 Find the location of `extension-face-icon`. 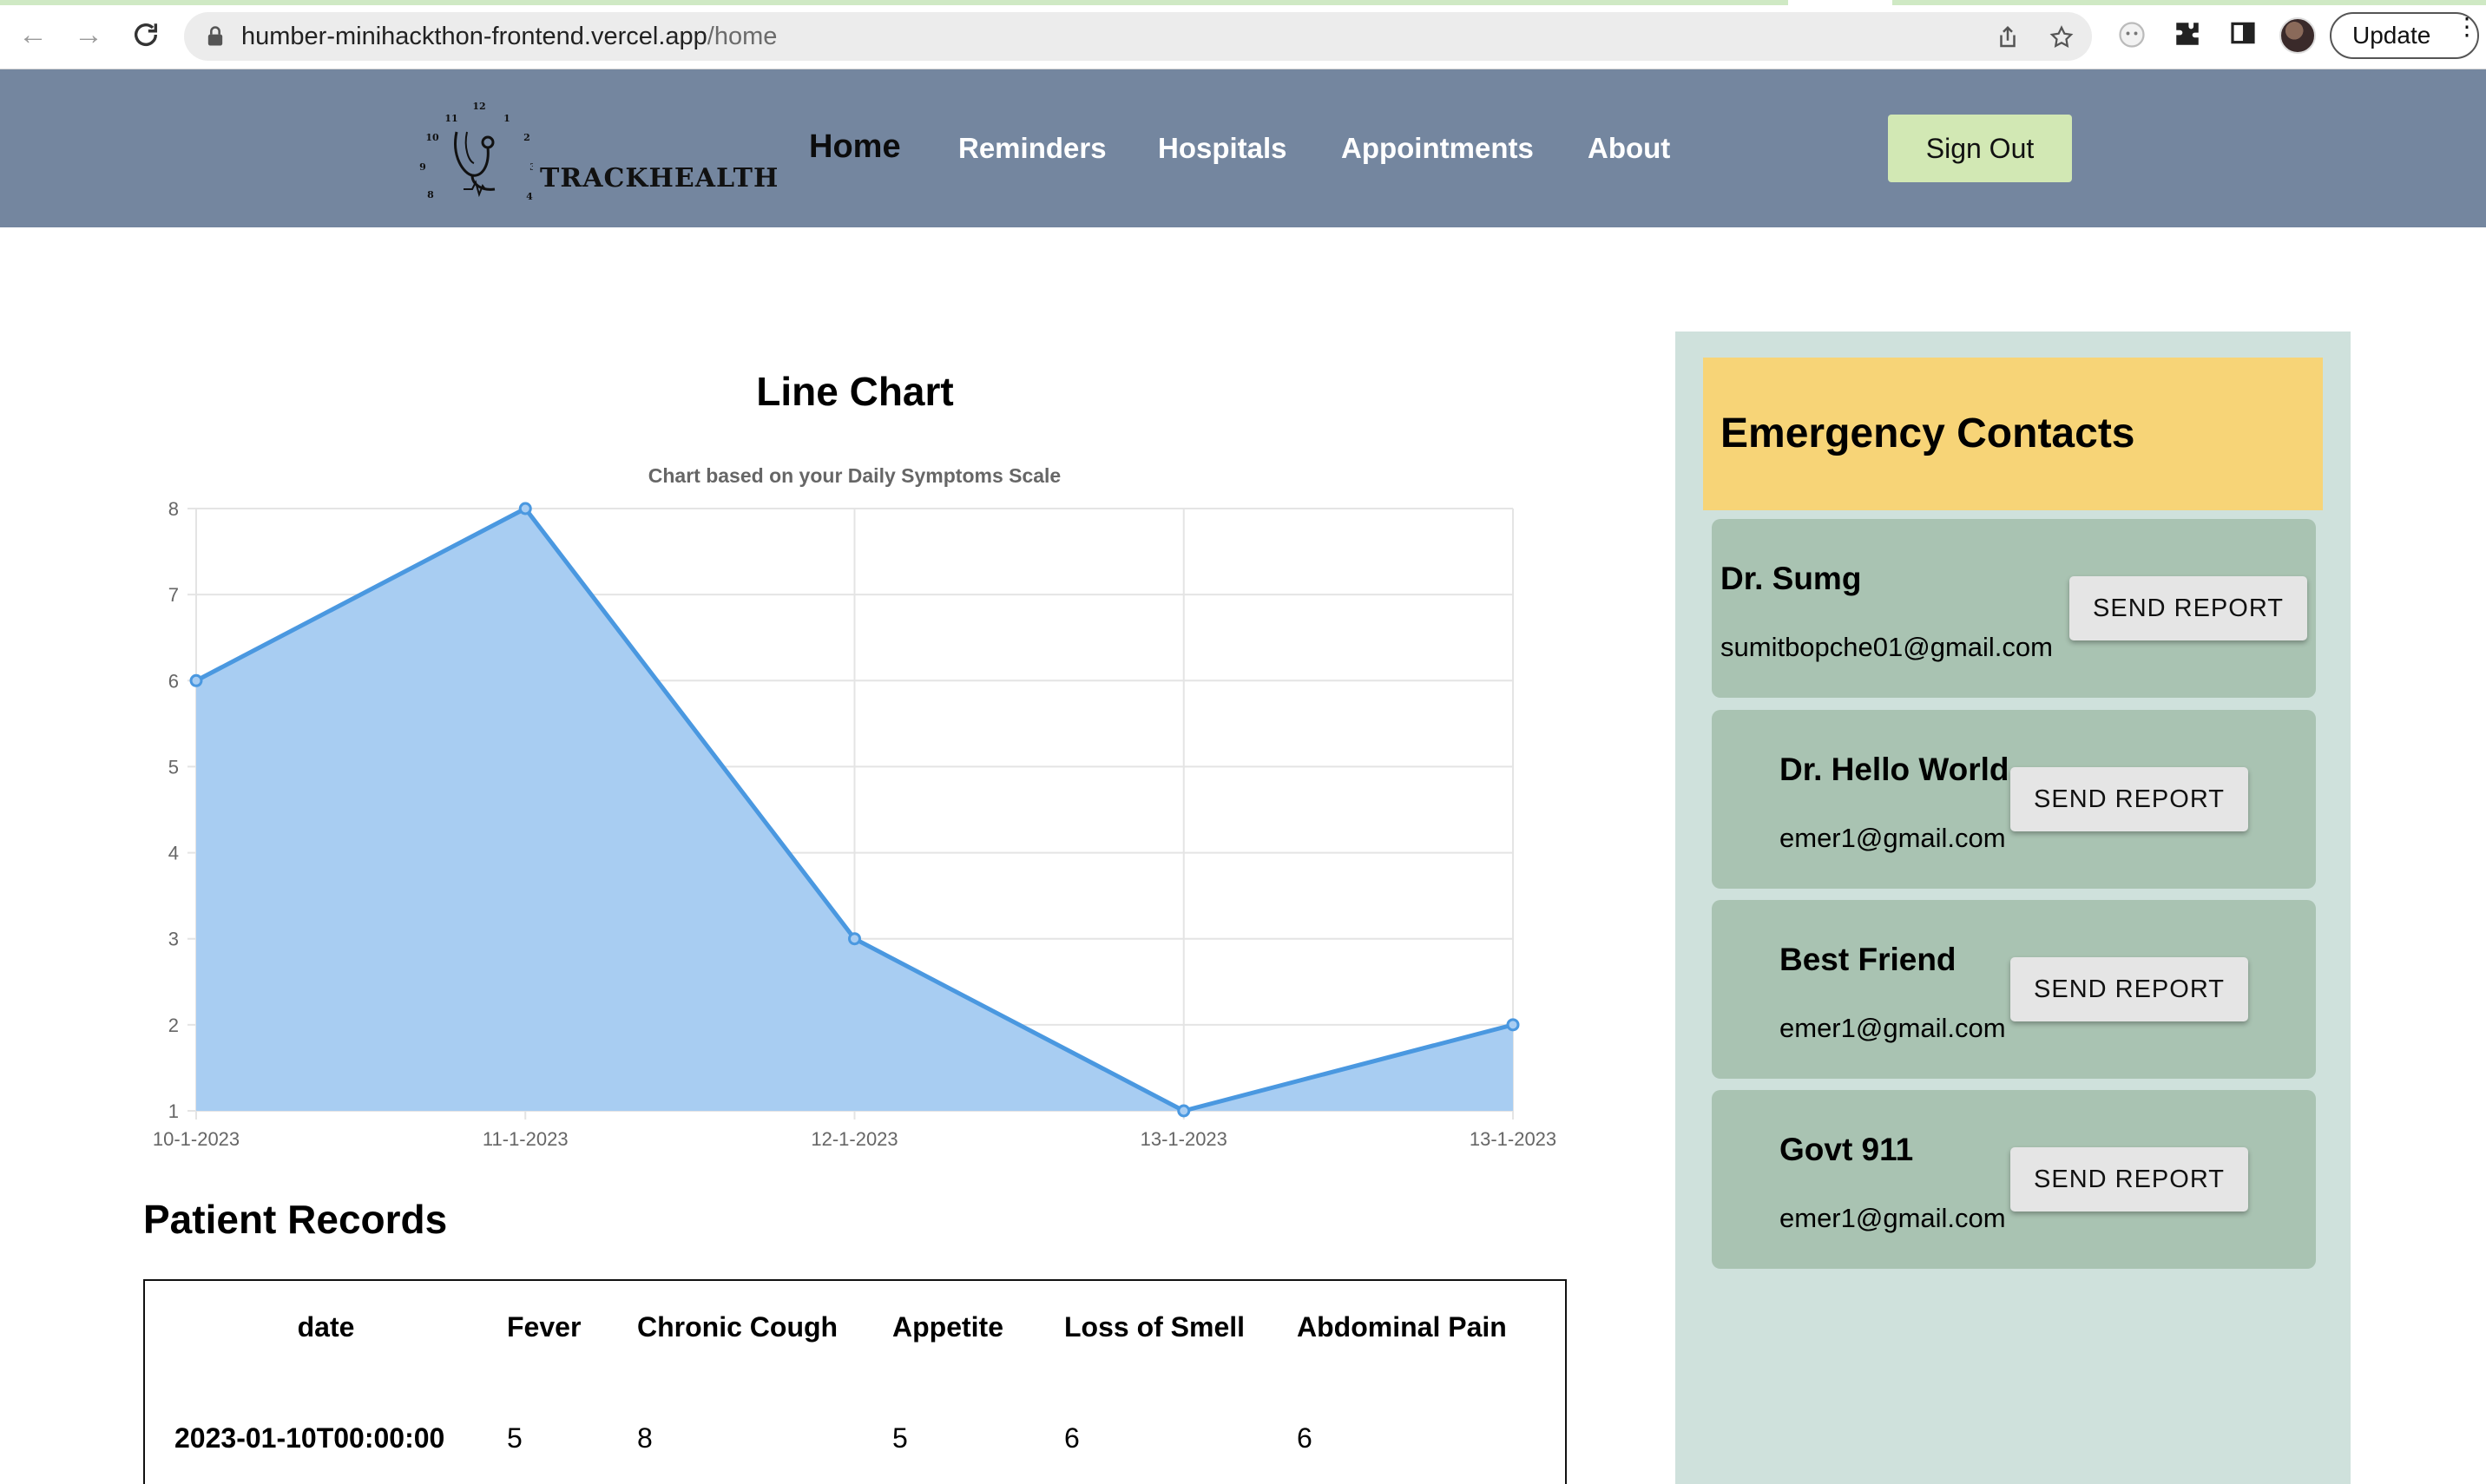

extension-face-icon is located at coordinates (2132, 34).